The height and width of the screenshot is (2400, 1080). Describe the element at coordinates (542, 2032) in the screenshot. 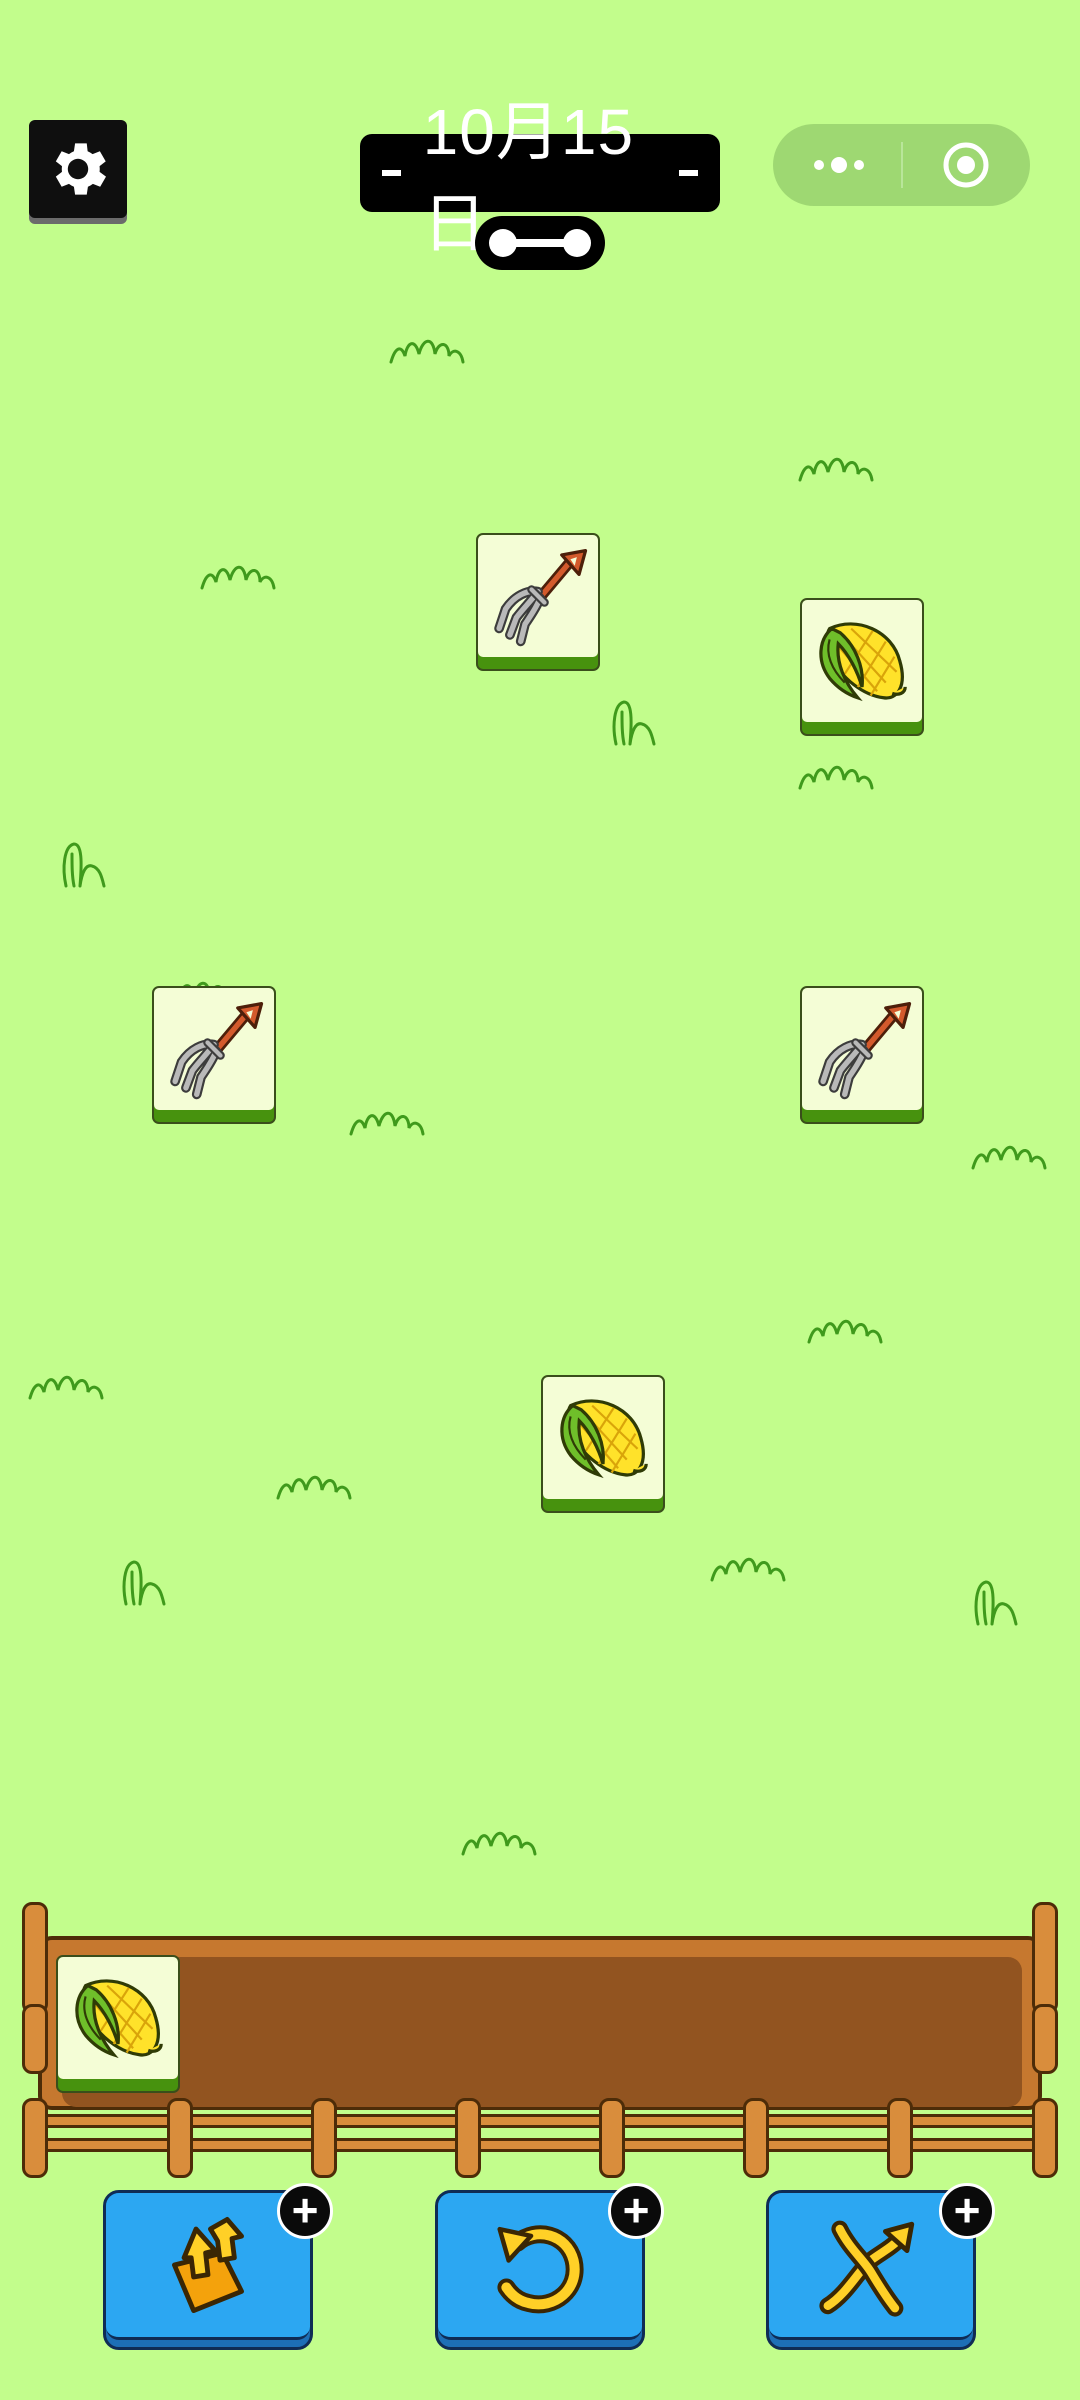

I see `tray-slot-area` at that location.